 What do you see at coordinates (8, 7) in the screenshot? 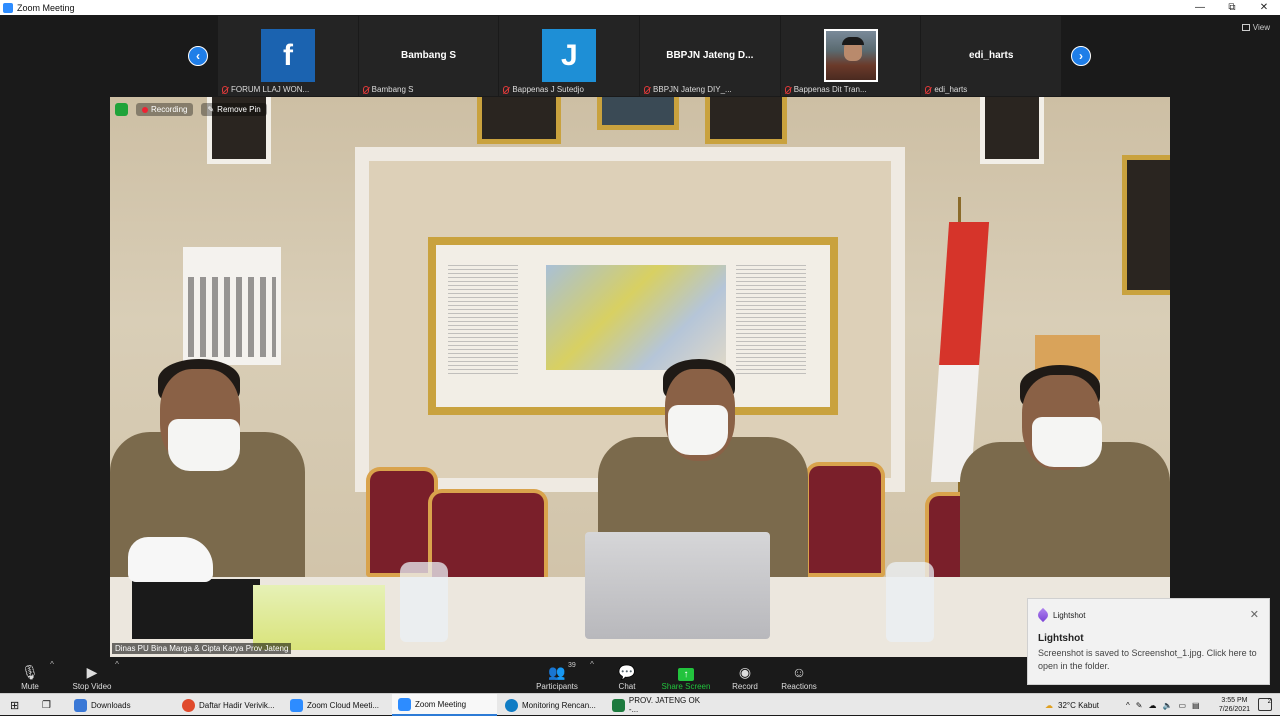
I see `zoom-logo-icon` at bounding box center [8, 7].